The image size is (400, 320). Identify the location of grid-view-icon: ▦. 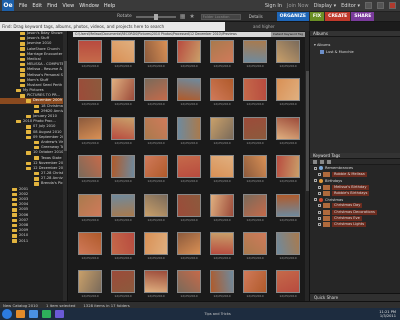
(183, 16).